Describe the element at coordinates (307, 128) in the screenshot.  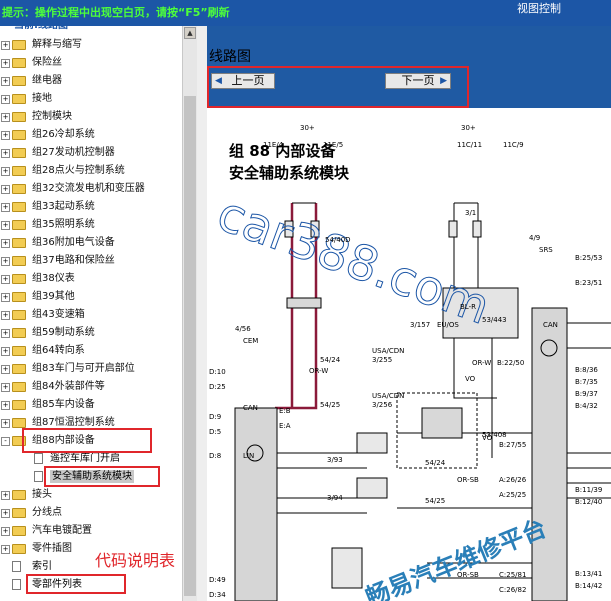
I see `diagram-label-v30a: 30+` at that location.